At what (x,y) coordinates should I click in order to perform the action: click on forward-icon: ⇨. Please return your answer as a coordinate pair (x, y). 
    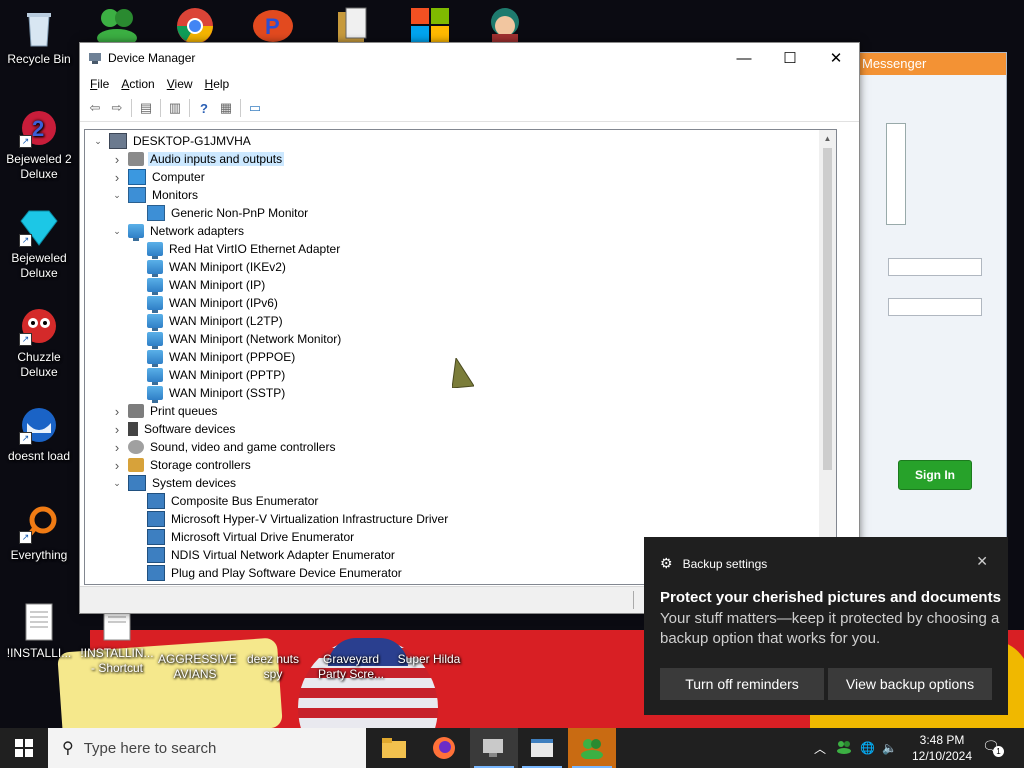
    Looking at the image, I should click on (117, 108).